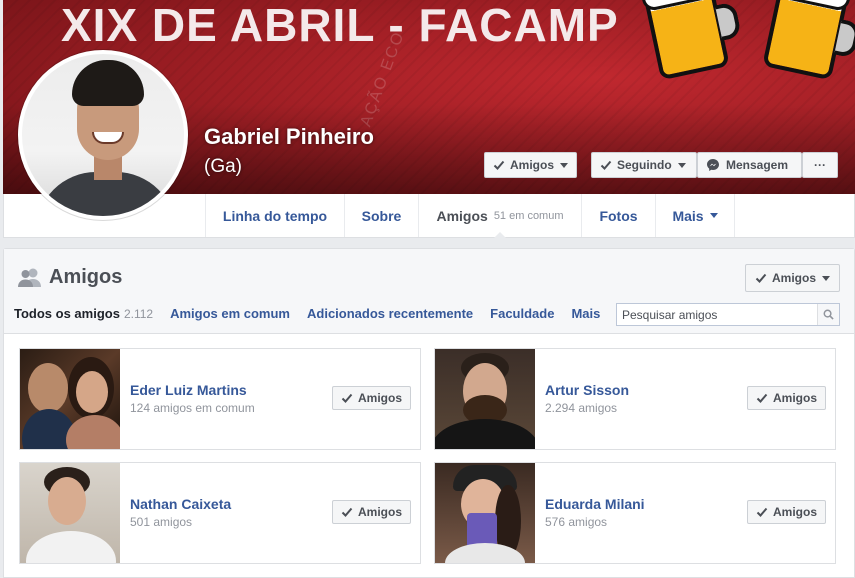  I want to click on search-button, so click(828, 314).